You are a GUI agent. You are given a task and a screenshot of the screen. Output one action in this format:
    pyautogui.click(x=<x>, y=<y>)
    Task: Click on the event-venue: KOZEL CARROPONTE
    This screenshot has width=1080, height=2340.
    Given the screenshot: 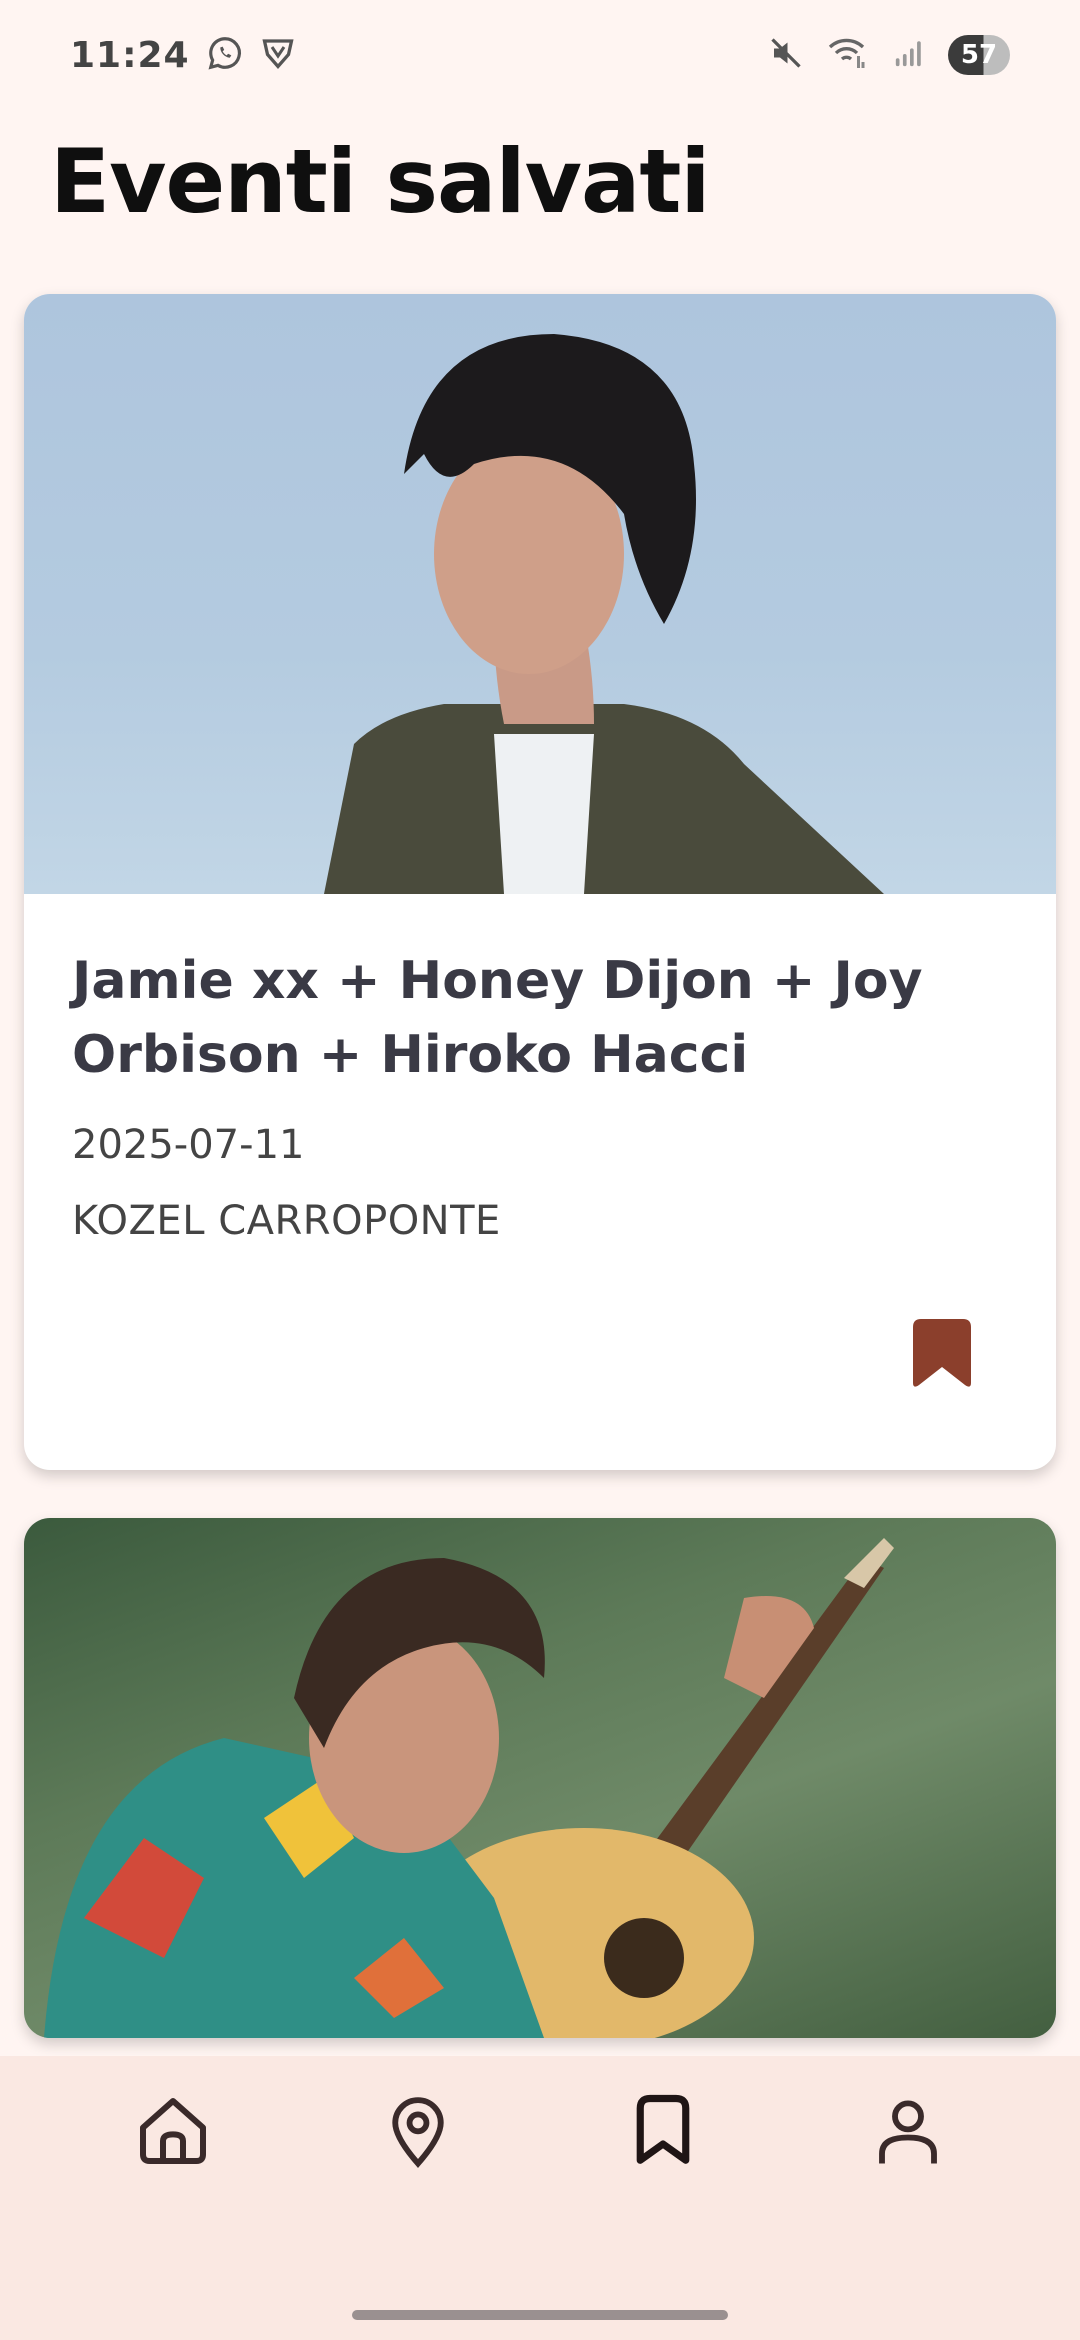 What is the action you would take?
    pyautogui.click(x=286, y=1221)
    